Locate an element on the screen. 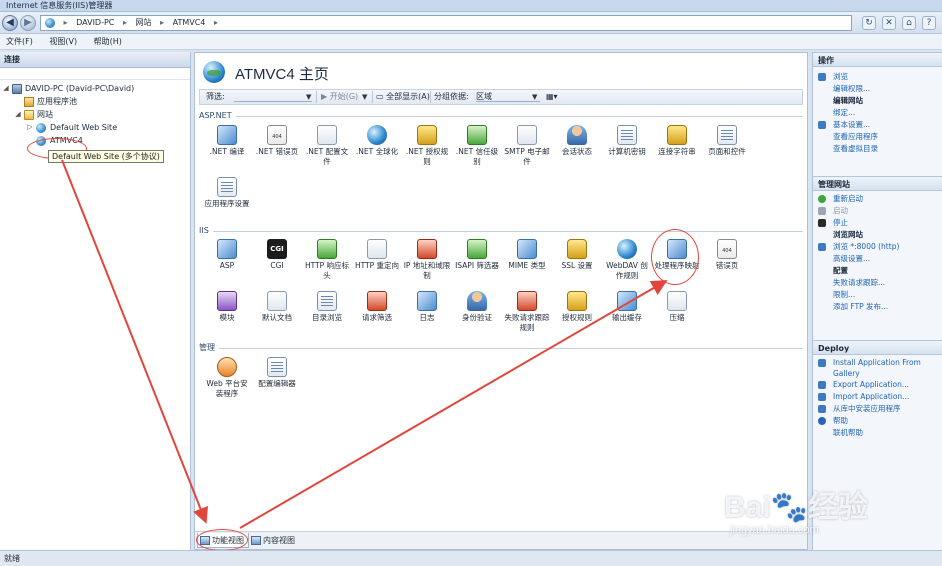  feature-authentication: 身份验证 is located at coordinates (477, 307).